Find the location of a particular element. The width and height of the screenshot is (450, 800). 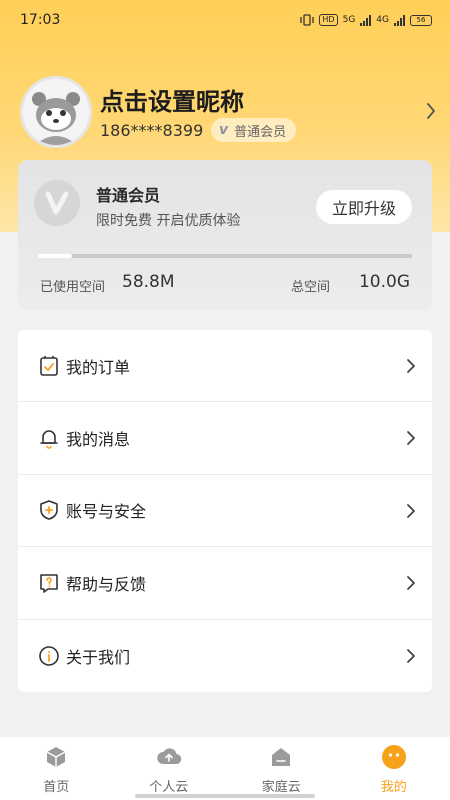

vip-title: 普通会员 is located at coordinates (128, 195).